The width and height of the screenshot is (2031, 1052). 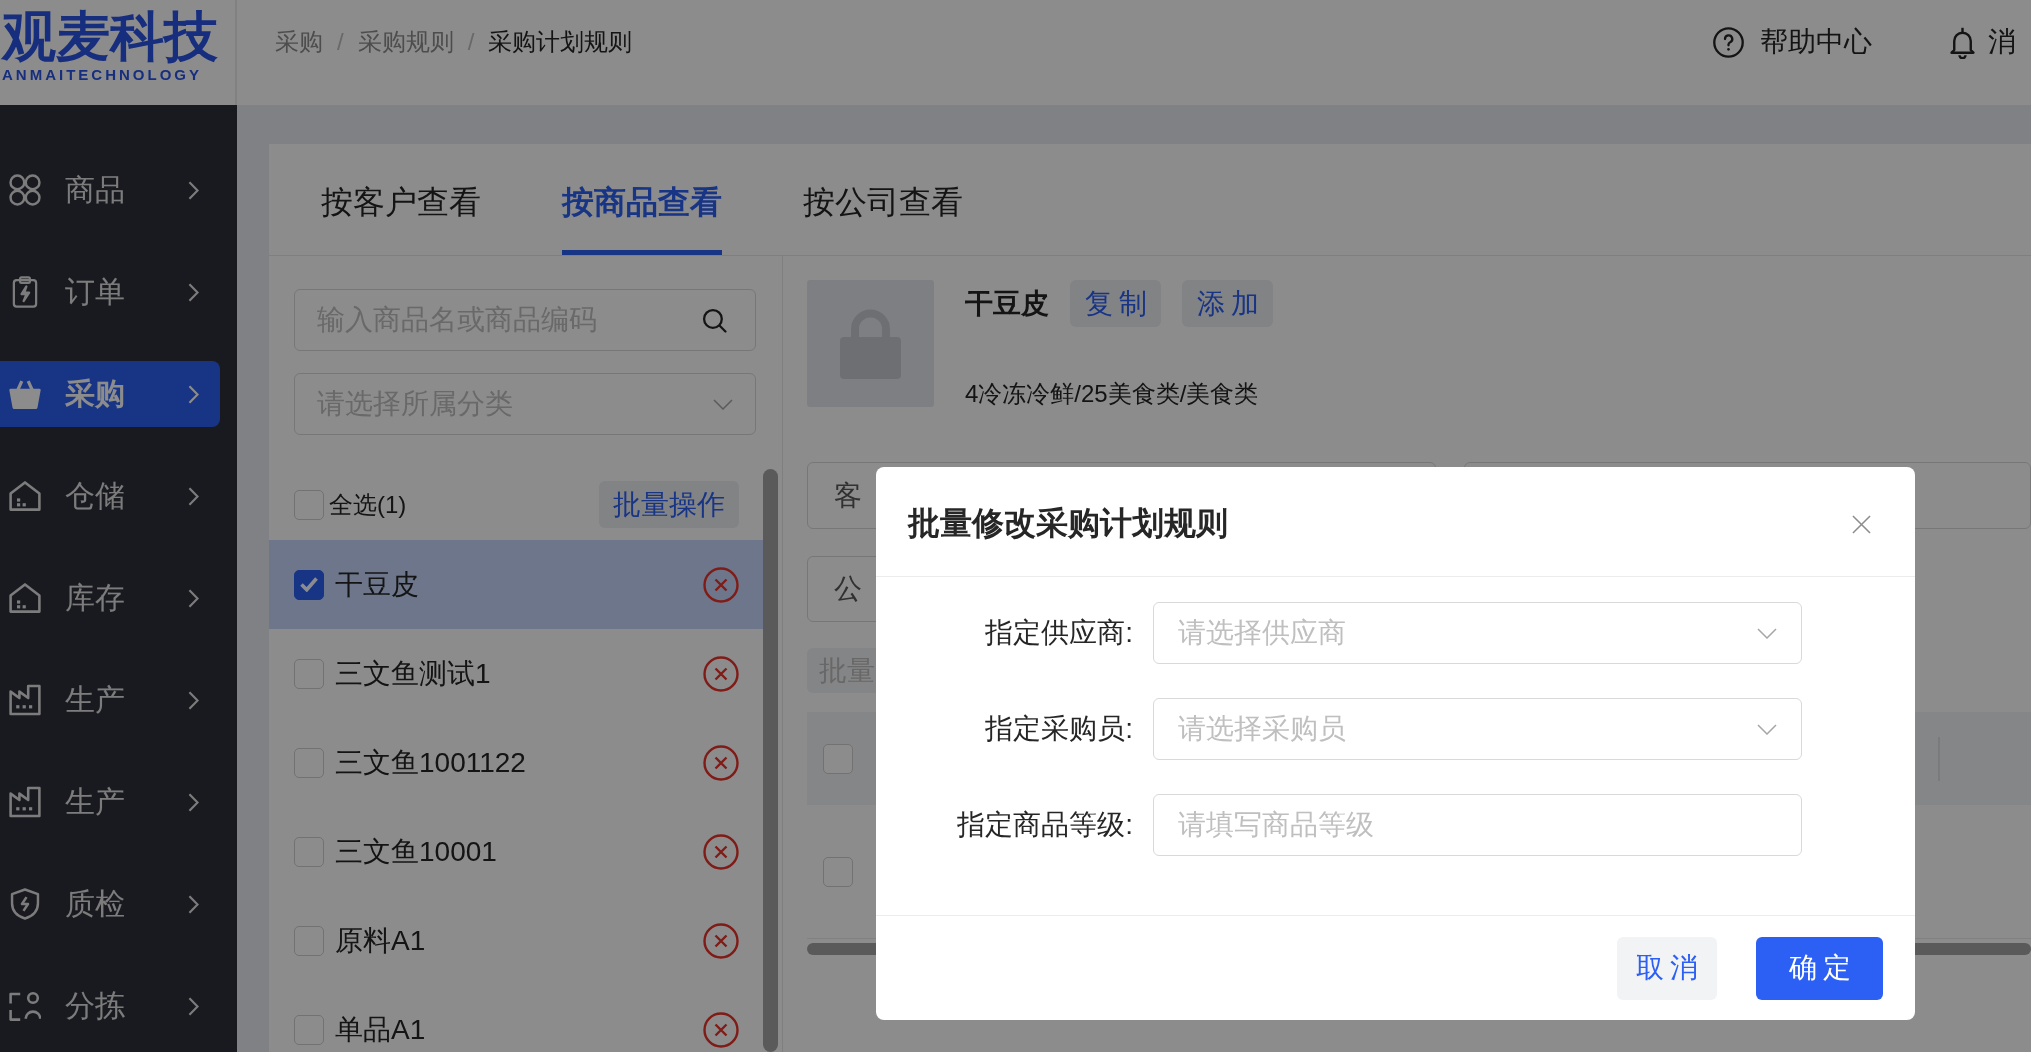 I want to click on dialog-title: 批量修改采购计划规则, so click(x=1068, y=523).